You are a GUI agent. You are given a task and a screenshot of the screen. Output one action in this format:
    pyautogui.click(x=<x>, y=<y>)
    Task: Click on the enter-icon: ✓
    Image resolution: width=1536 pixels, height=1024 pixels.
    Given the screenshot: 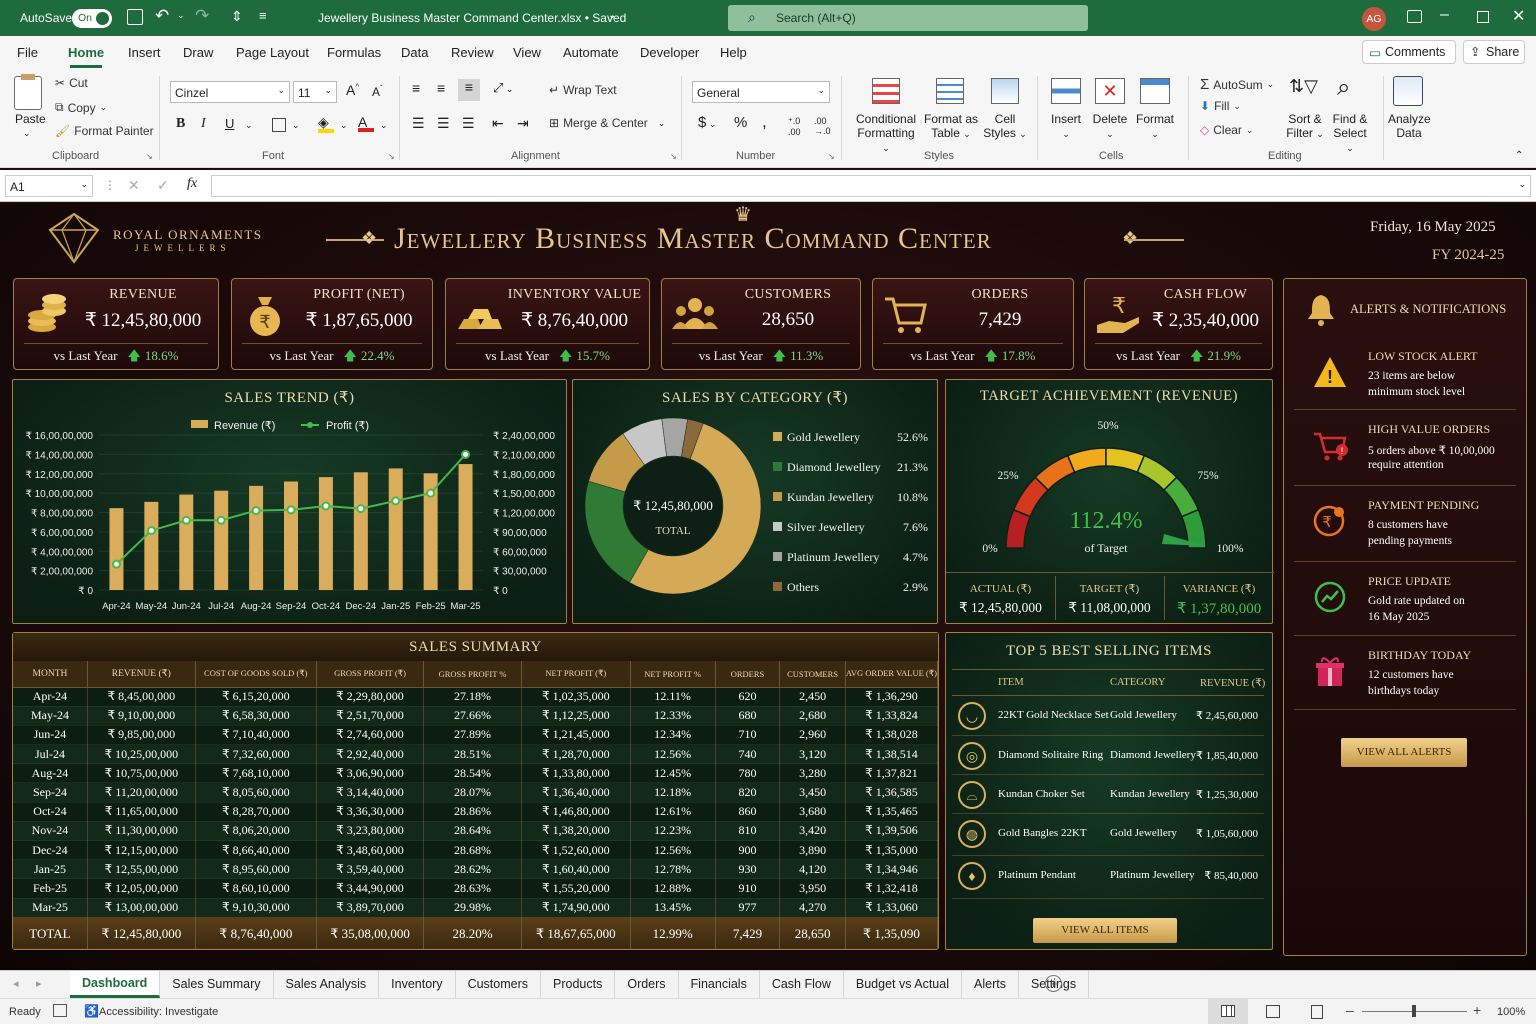 What is the action you would take?
    pyautogui.click(x=163, y=185)
    